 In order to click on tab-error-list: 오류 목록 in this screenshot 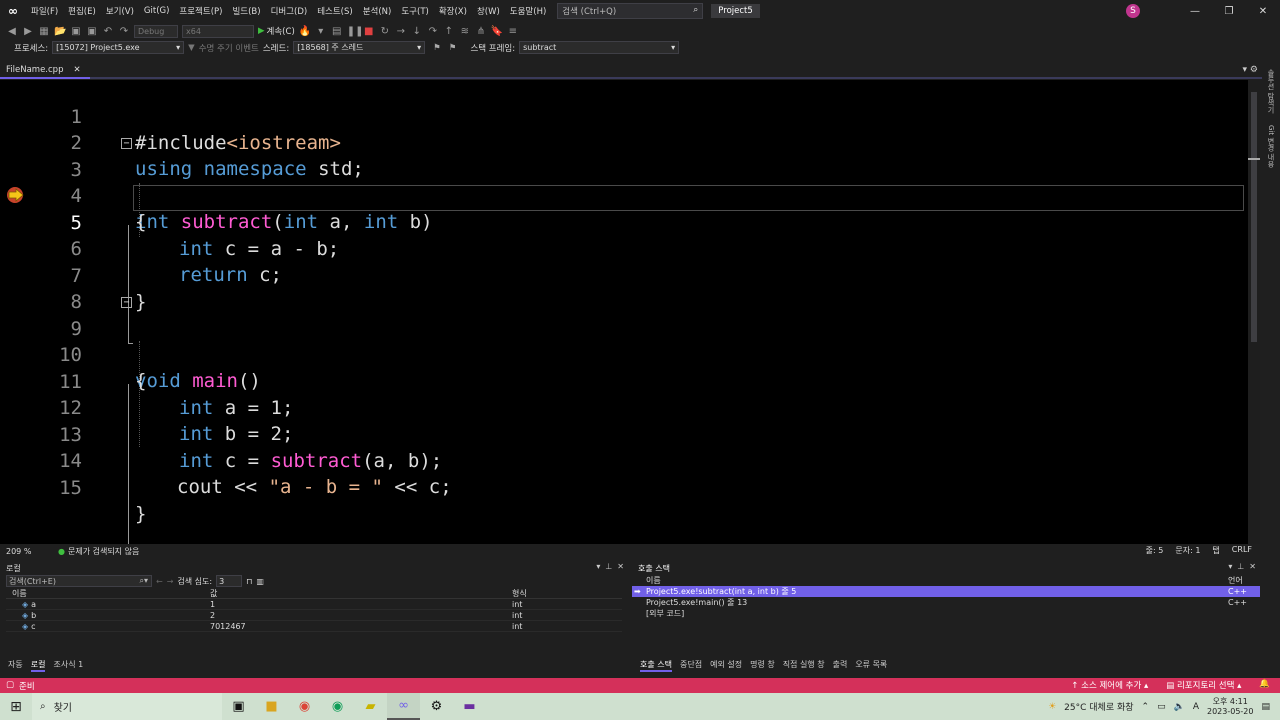, I will do `click(871, 665)`.